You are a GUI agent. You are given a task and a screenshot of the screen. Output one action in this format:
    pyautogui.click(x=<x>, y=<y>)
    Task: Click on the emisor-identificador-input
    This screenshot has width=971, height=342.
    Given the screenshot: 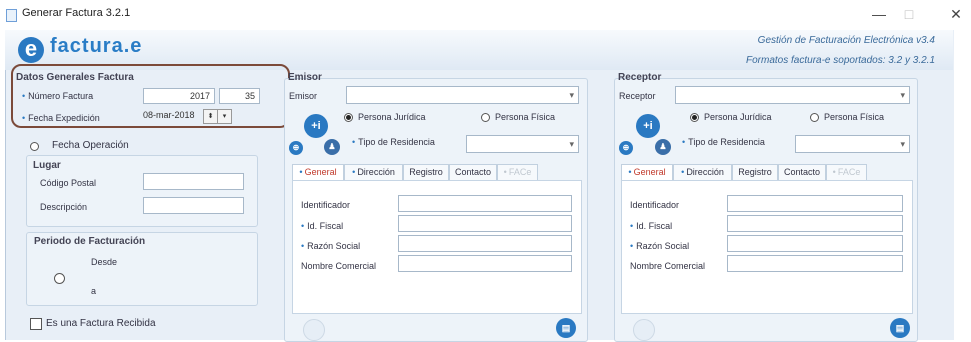 What is the action you would take?
    pyautogui.click(x=485, y=203)
    